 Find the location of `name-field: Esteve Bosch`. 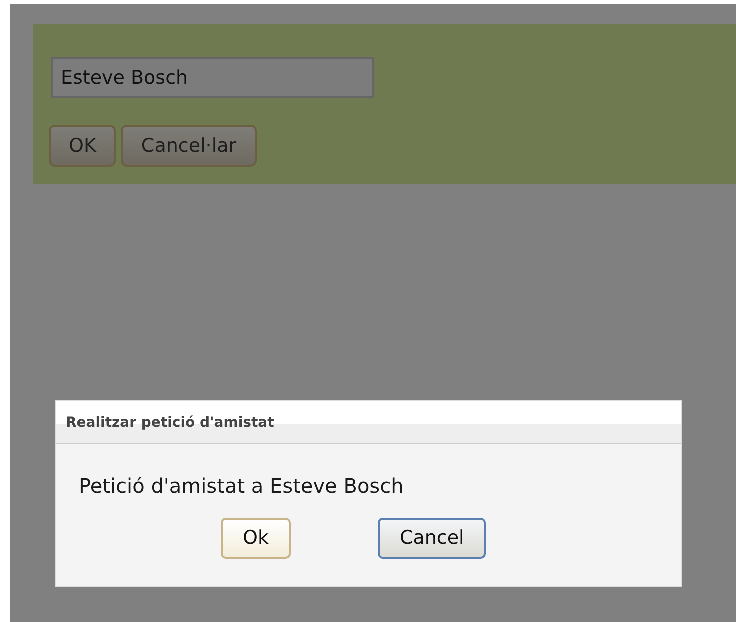

name-field: Esteve Bosch is located at coordinates (212, 77).